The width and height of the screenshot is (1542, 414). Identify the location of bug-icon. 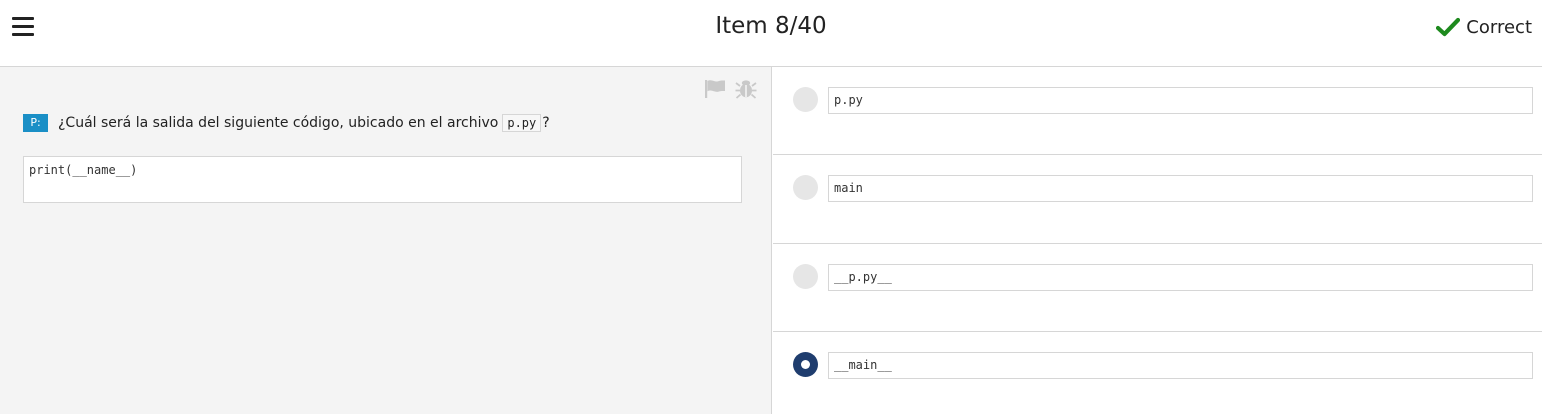
(746, 88).